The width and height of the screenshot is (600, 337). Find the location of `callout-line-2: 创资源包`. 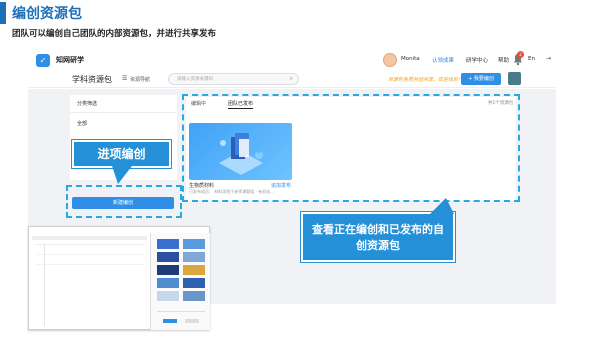

callout-line-2: 创资源包 is located at coordinates (378, 245).